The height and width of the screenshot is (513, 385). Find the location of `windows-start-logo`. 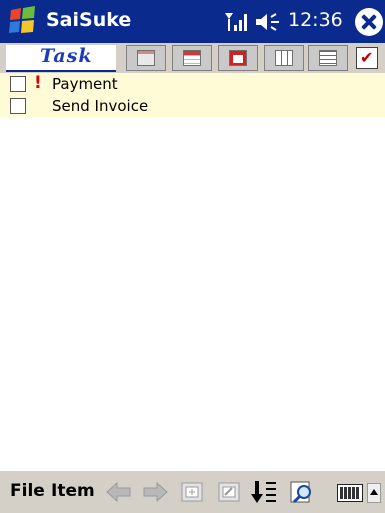

windows-start-logo is located at coordinates (23, 21).